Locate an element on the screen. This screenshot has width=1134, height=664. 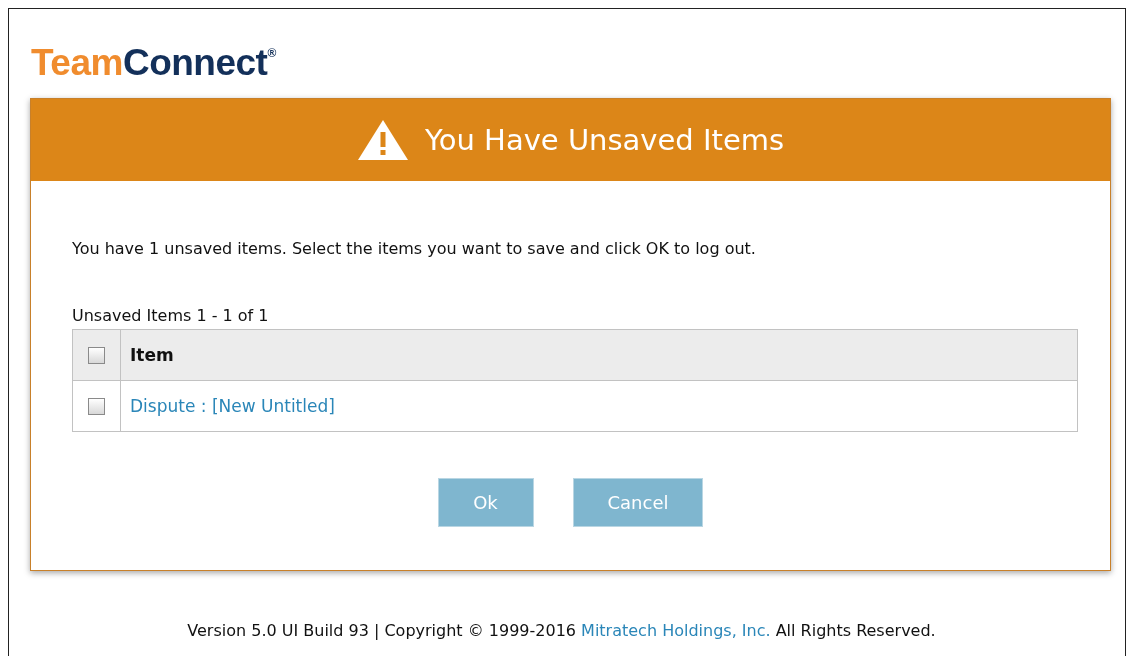
column-header: Item is located at coordinates (152, 355).